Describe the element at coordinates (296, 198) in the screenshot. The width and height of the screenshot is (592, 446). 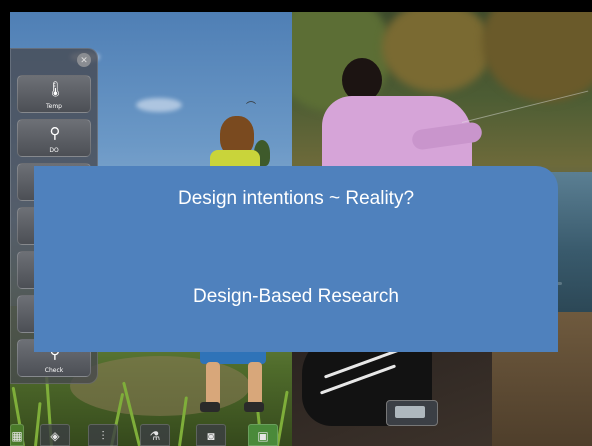
I see `overlay-title: Design intentions ~ Reality?` at that location.